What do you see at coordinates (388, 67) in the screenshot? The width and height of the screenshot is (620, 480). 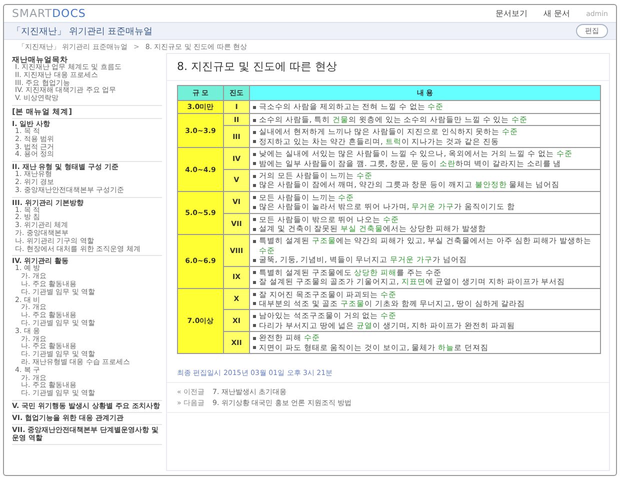 I see `article-title: 8. 지진규모 및 진도에 따른 현상` at bounding box center [388, 67].